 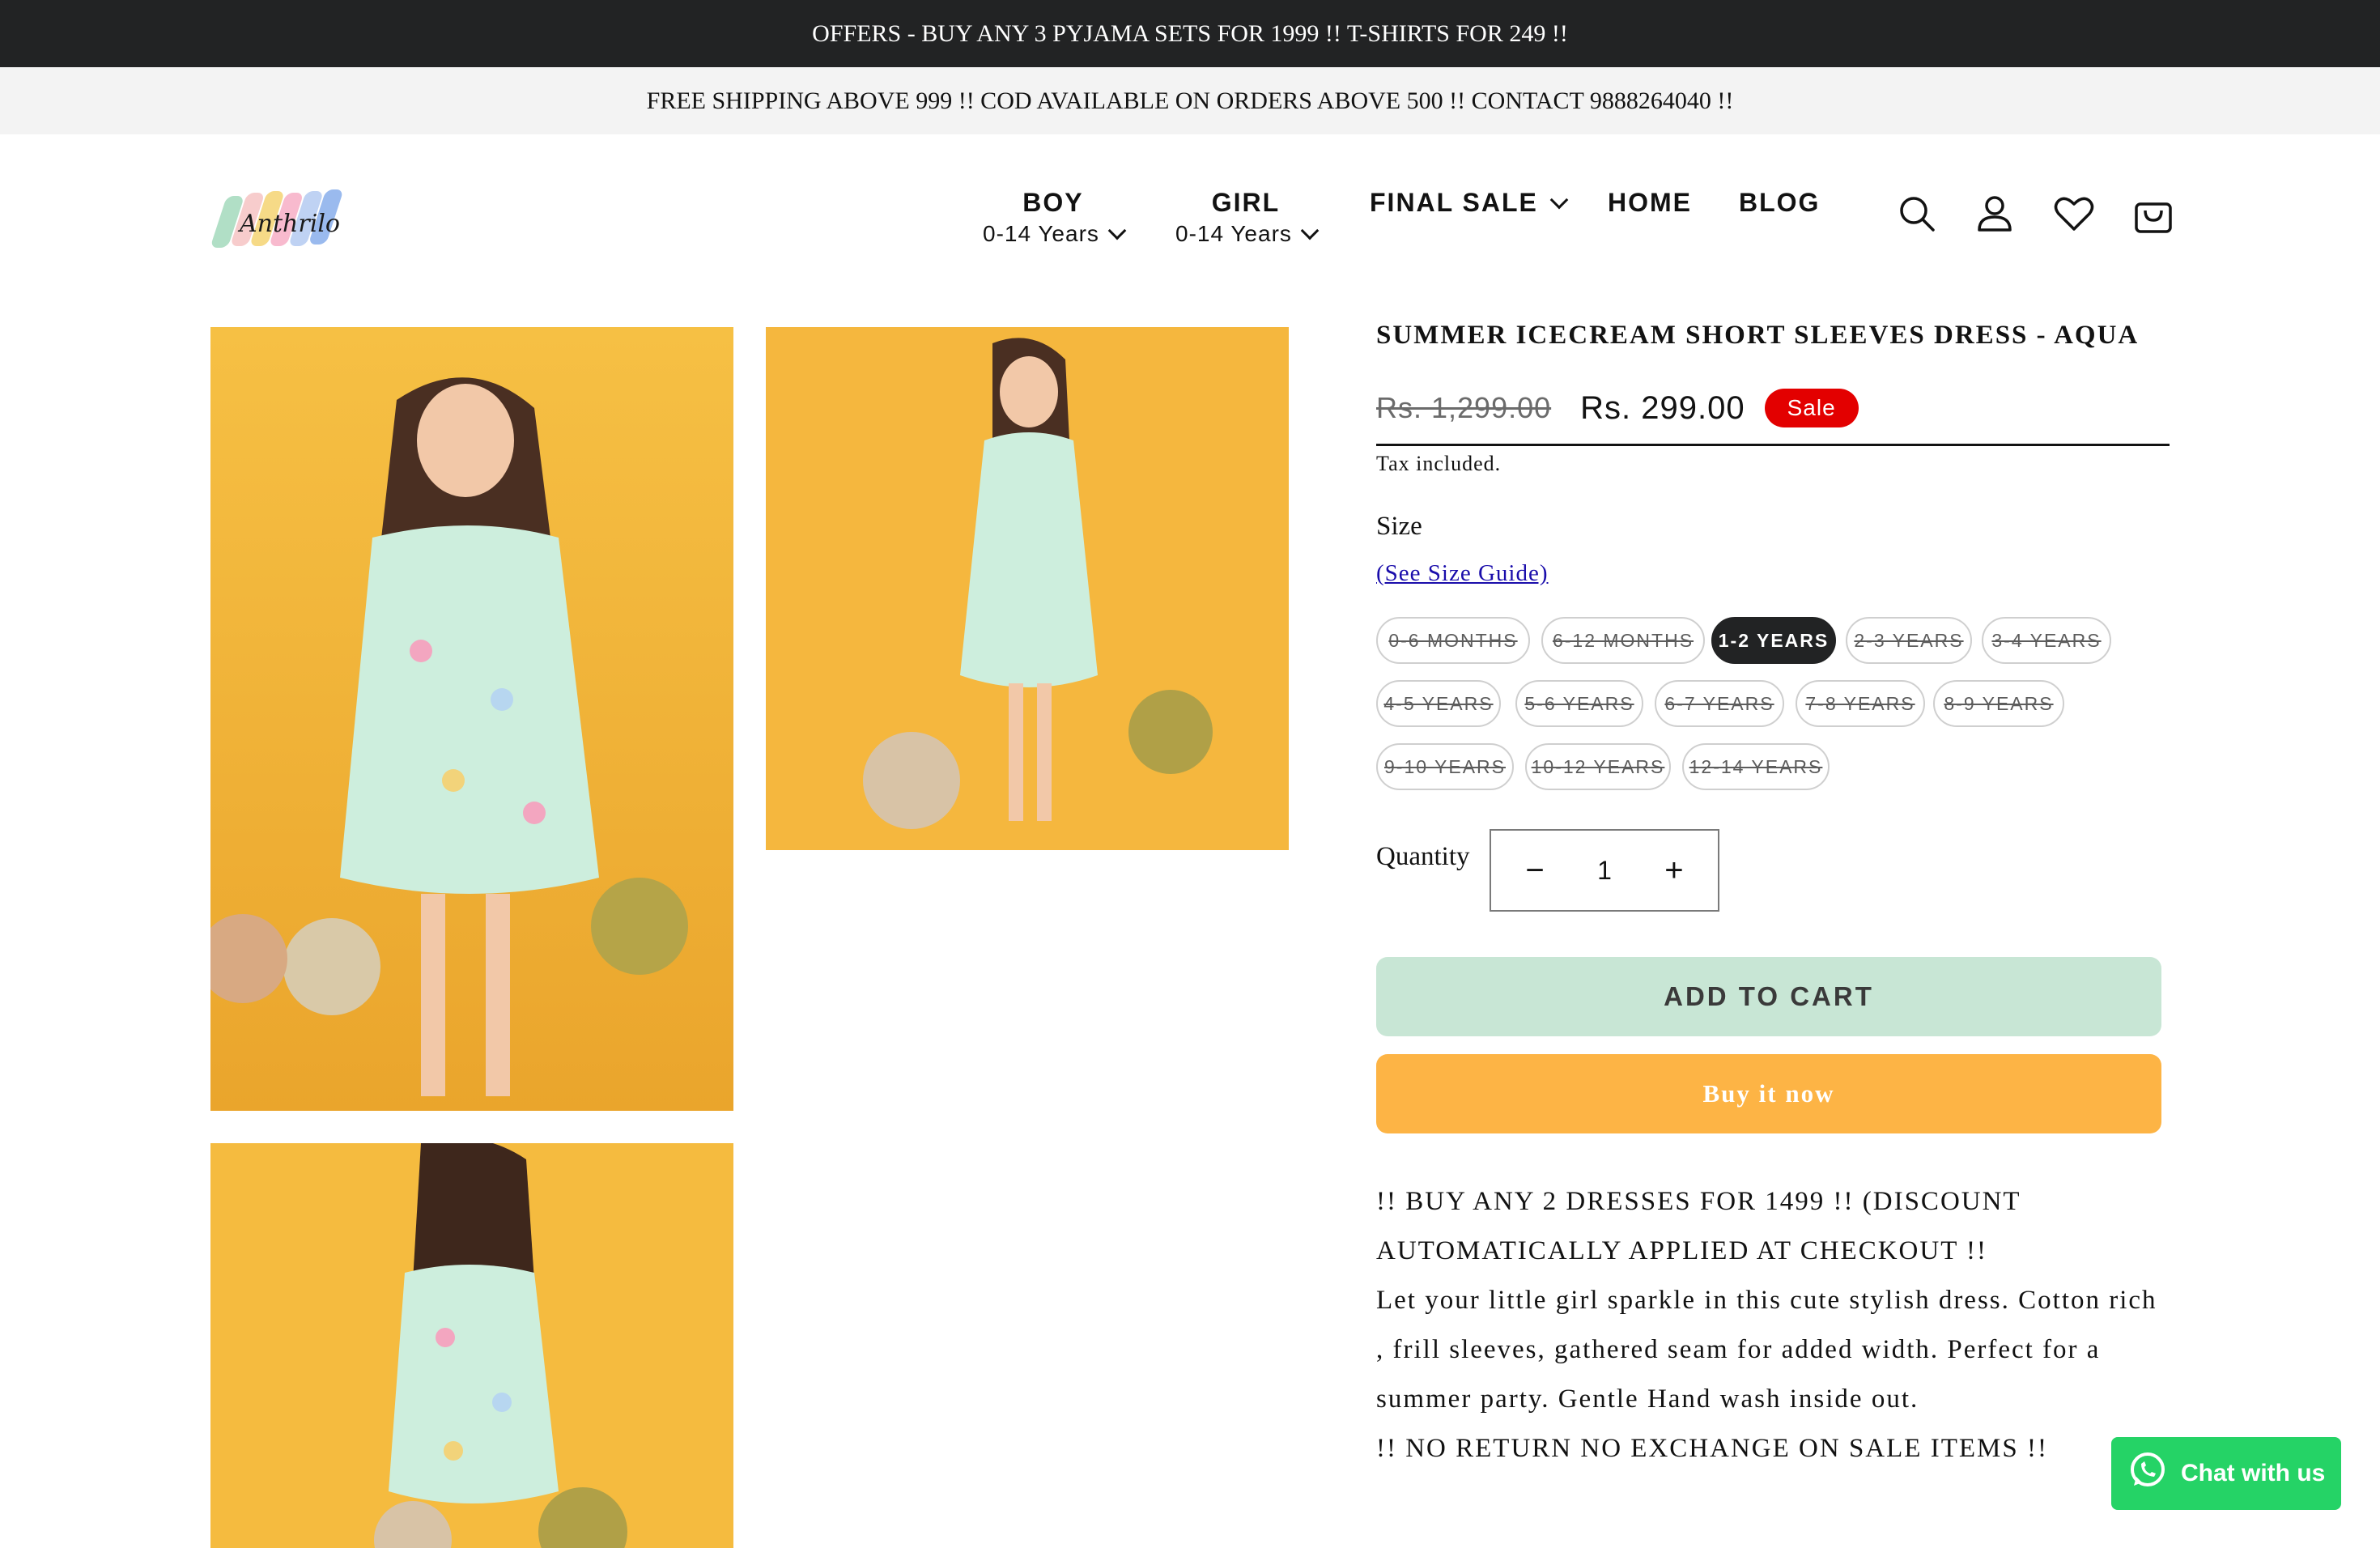 What do you see at coordinates (1454, 202) in the screenshot?
I see `nav-final-sale-label: FINAL SALE` at bounding box center [1454, 202].